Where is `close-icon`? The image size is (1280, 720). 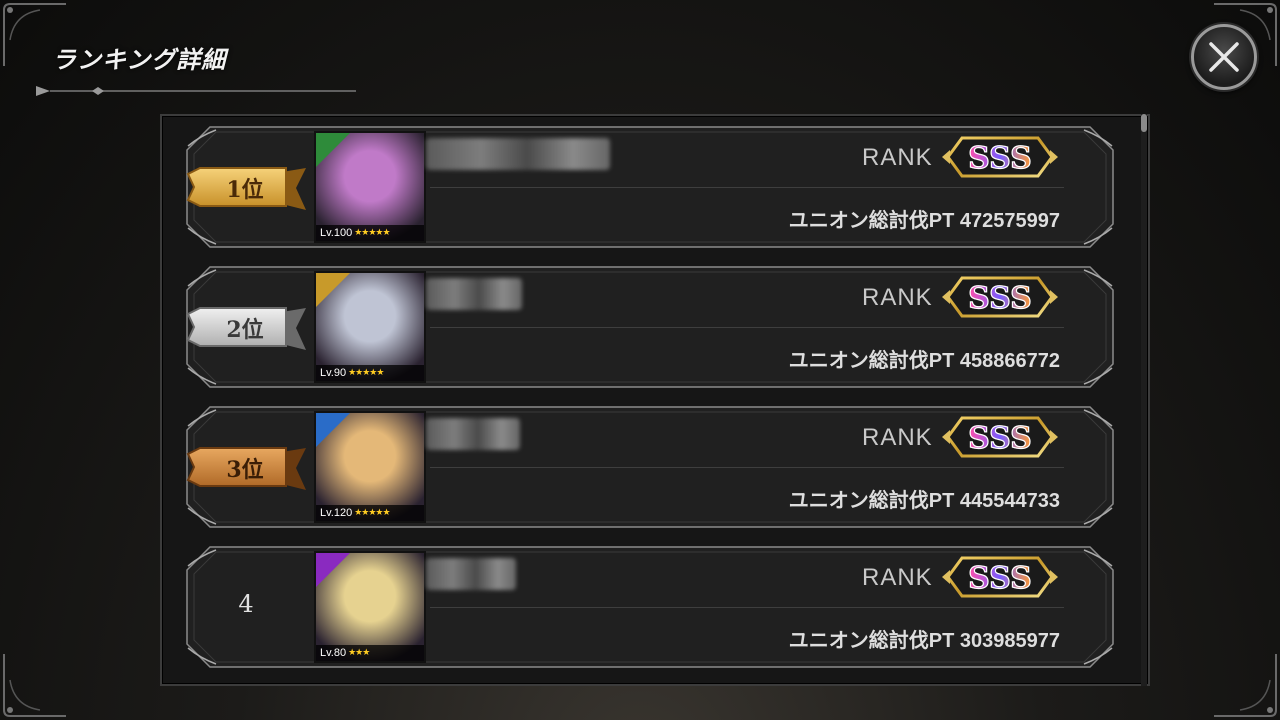
close-icon is located at coordinates (1224, 57).